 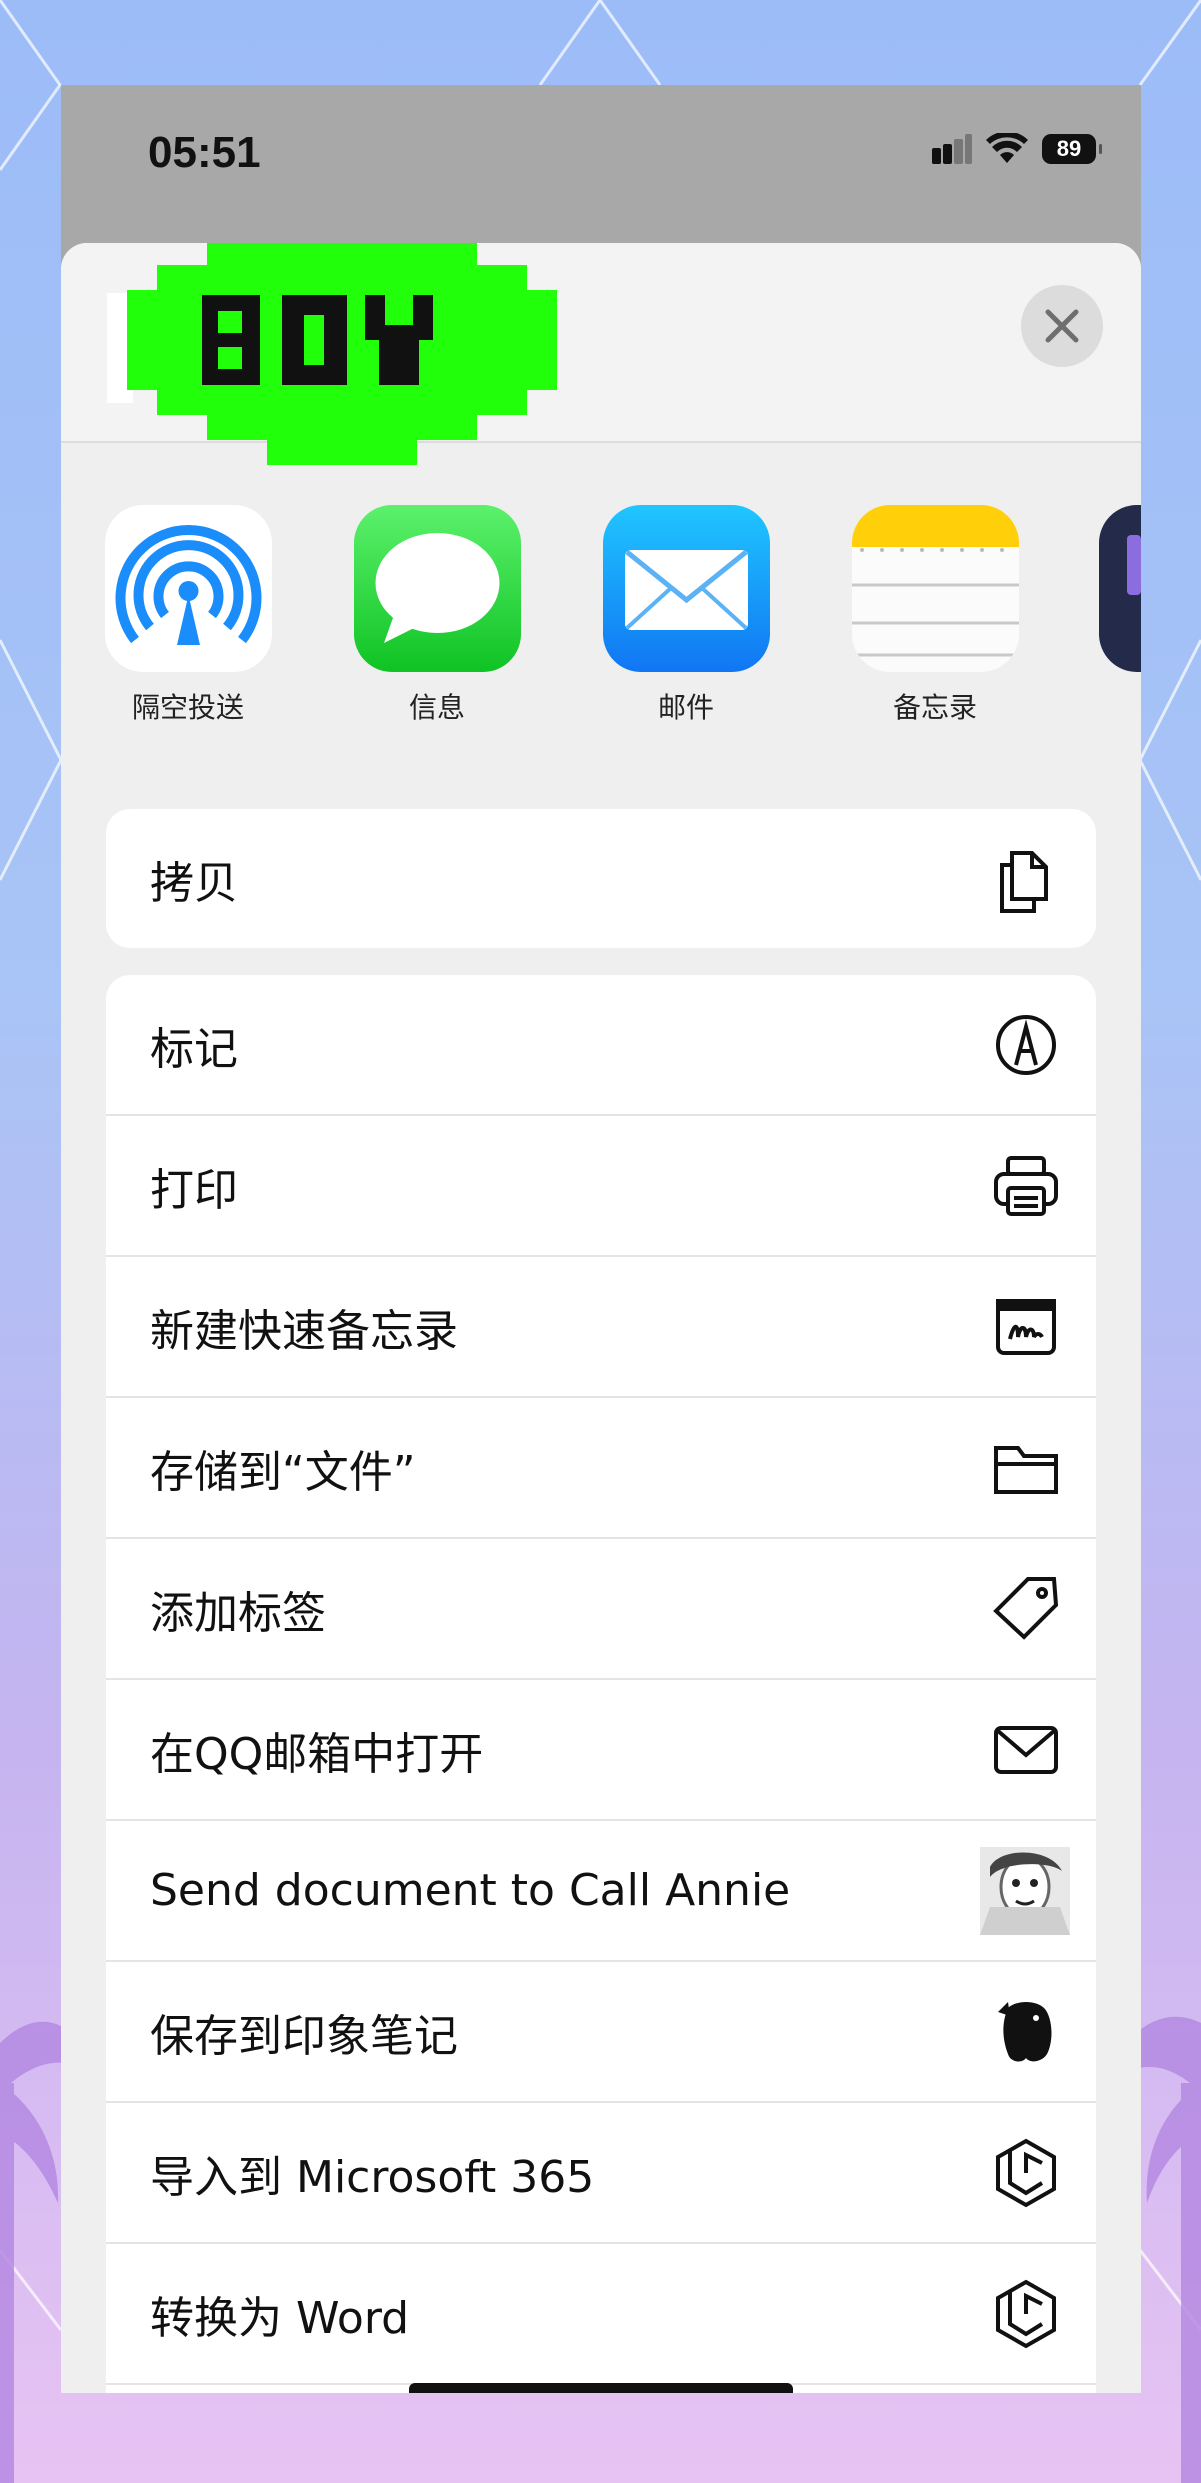 I want to click on share-sheet-header, so click(x=601, y=354).